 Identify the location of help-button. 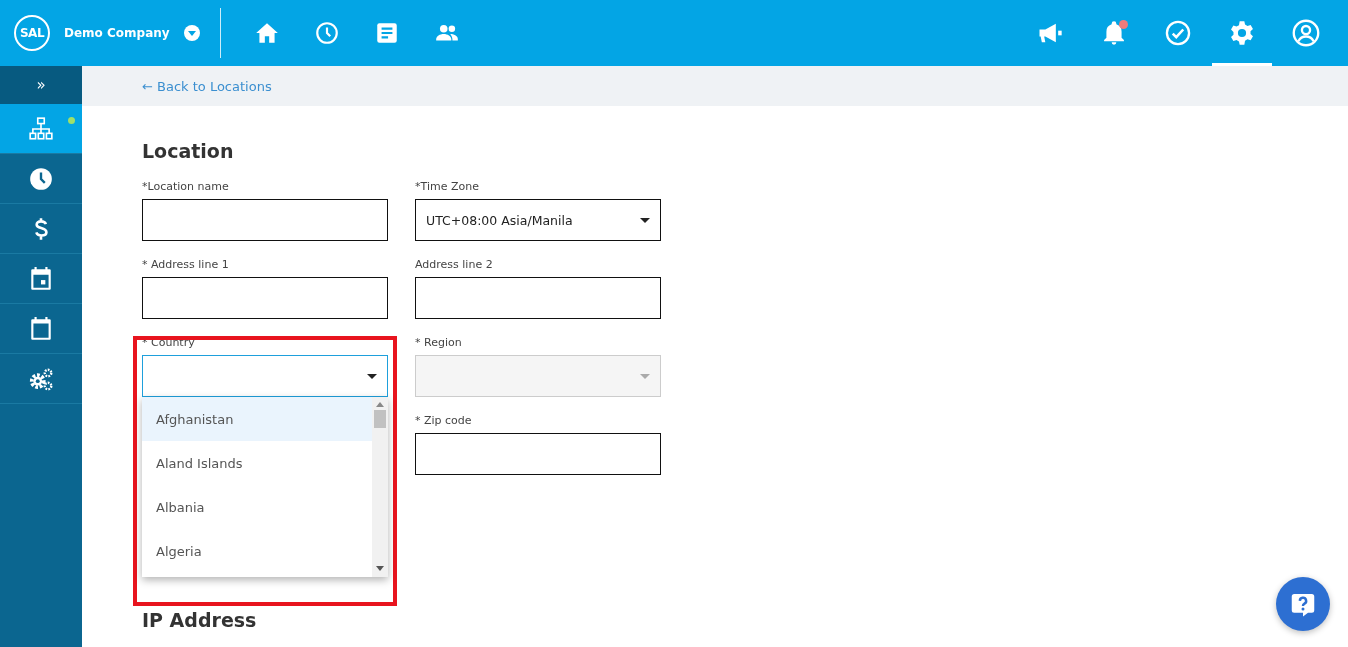
(1303, 604).